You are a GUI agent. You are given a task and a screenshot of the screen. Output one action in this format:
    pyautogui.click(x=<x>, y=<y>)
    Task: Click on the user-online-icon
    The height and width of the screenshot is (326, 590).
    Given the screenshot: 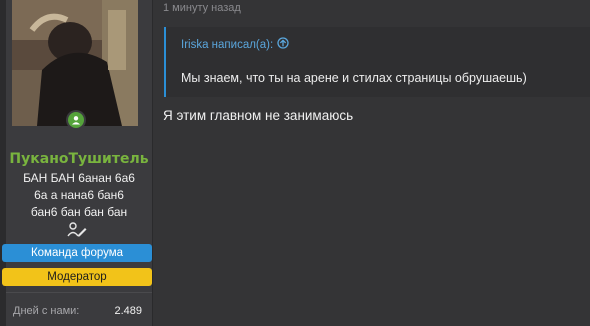 What is the action you would take?
    pyautogui.click(x=76, y=120)
    